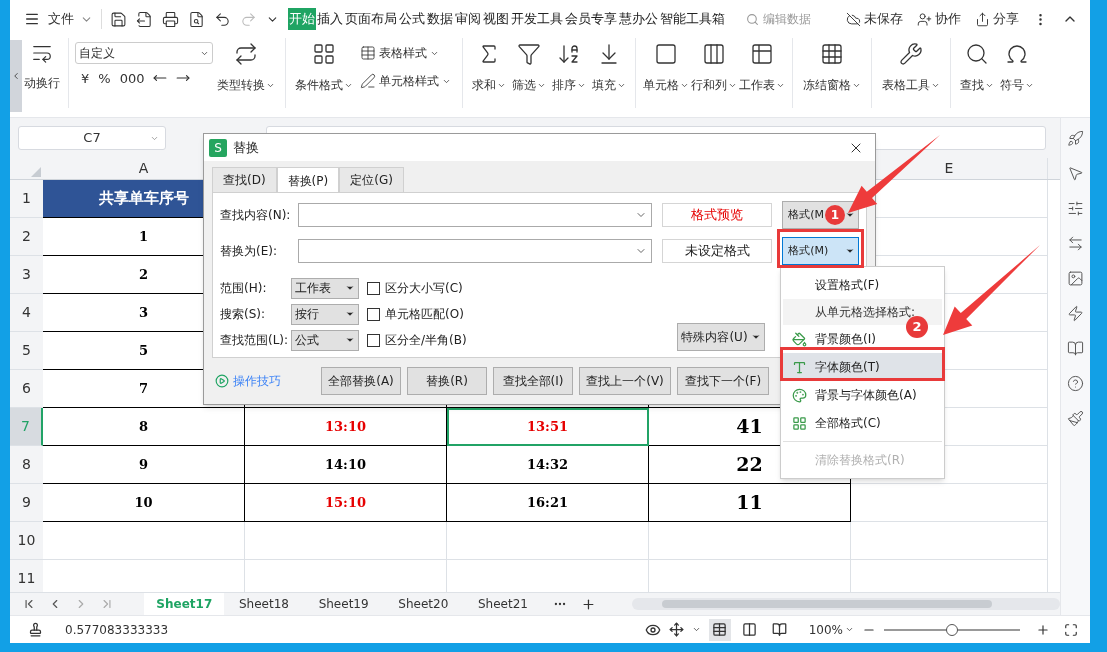 This screenshot has height=652, width=1107. Describe the element at coordinates (750, 503) in the screenshot. I see `table-cell: 11` at that location.